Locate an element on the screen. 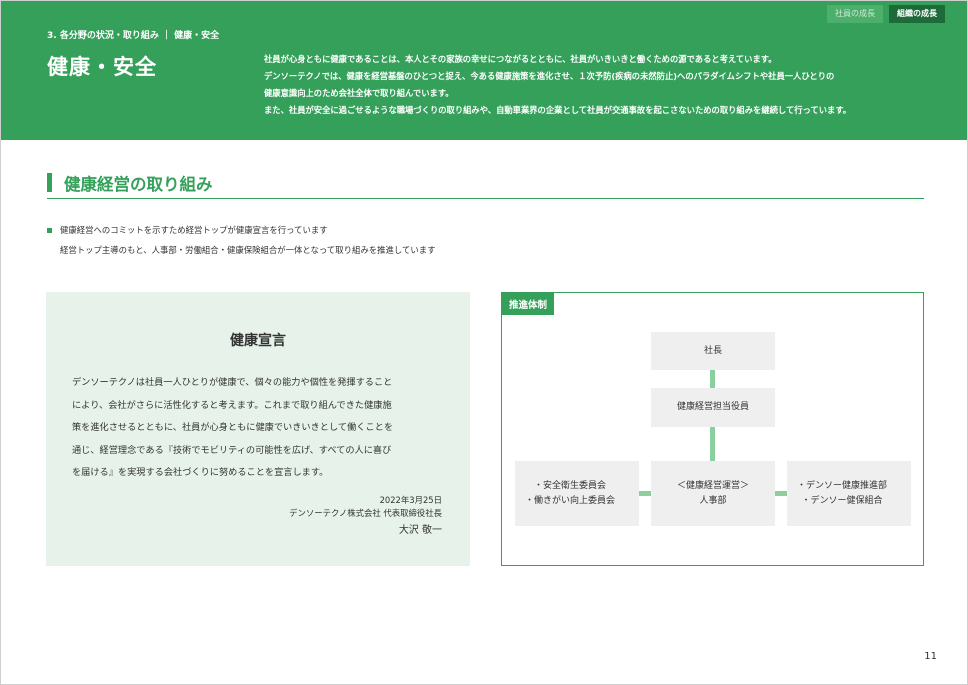  page-number: 11 is located at coordinates (930, 656).